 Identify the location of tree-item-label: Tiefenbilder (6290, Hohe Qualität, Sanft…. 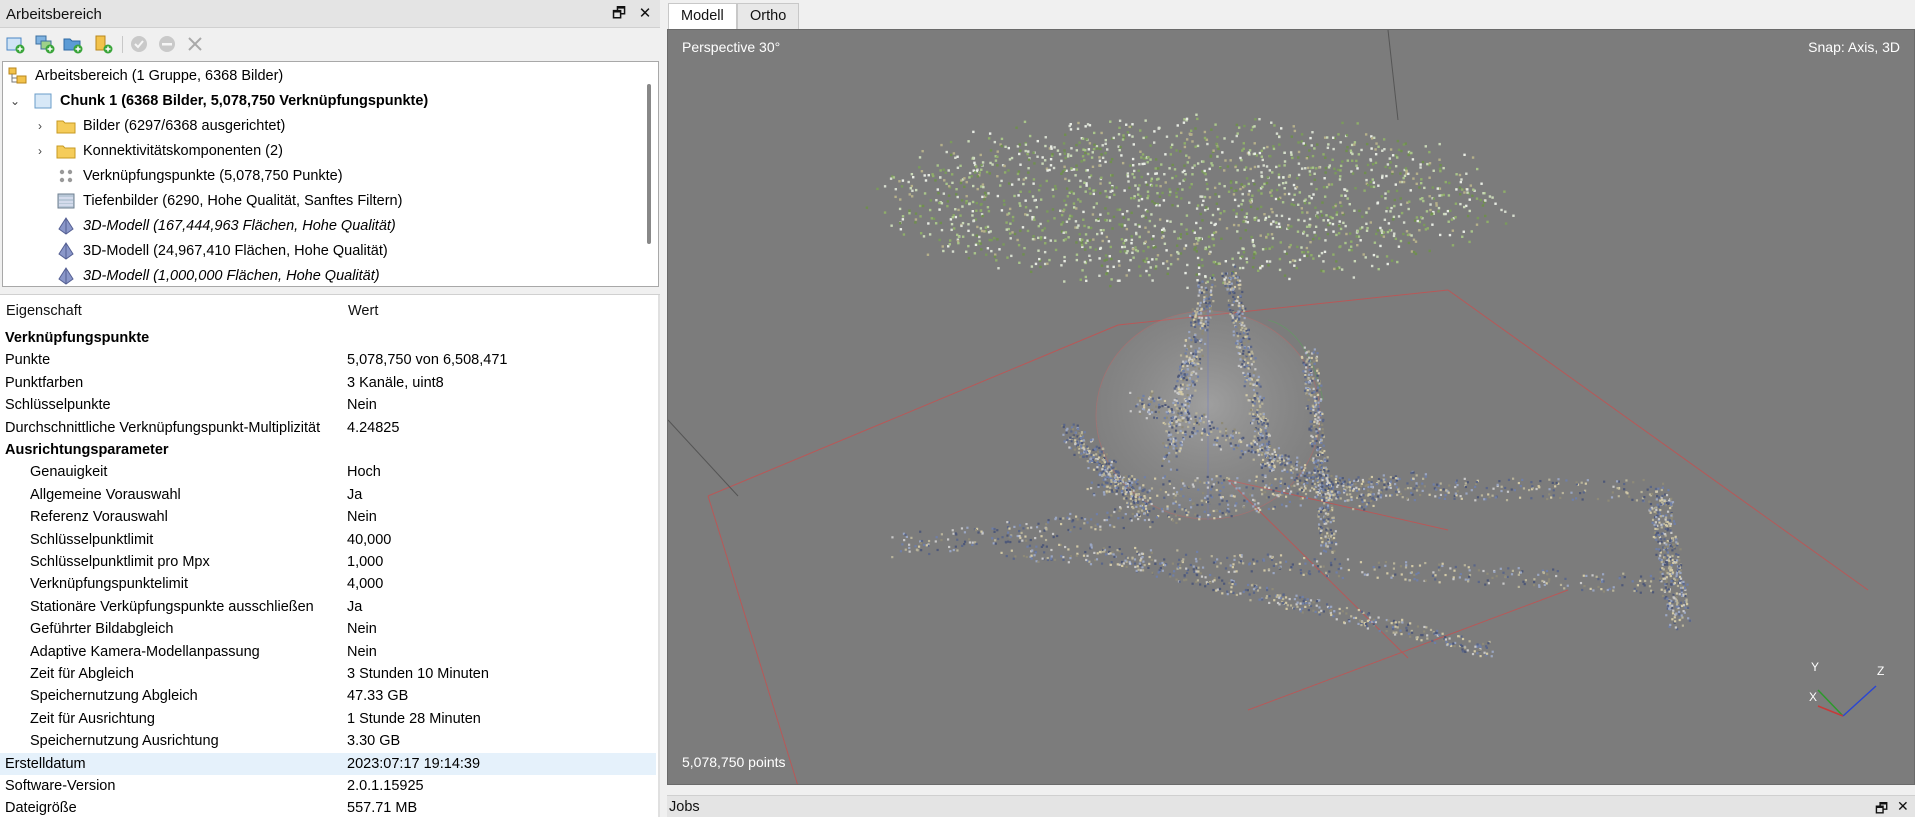
(243, 200).